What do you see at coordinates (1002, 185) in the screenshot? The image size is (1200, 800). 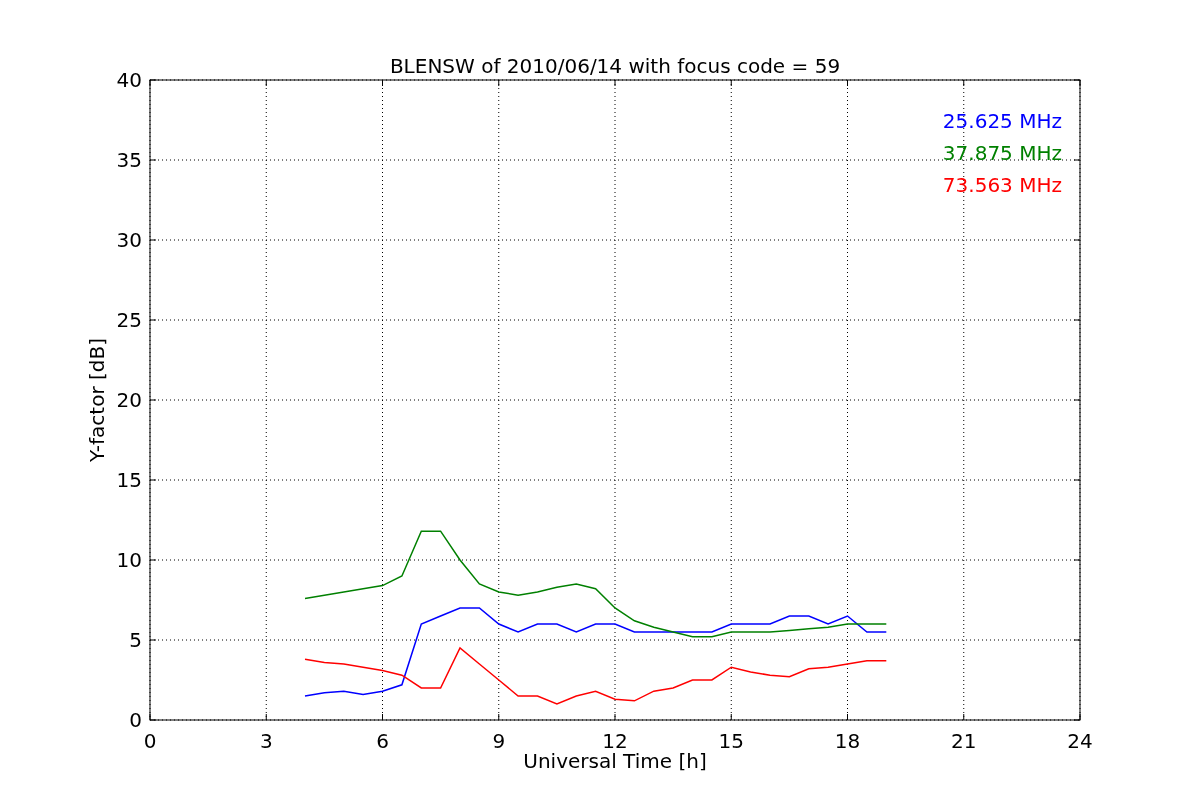 I see `legend-label: 73.563 MHz` at bounding box center [1002, 185].